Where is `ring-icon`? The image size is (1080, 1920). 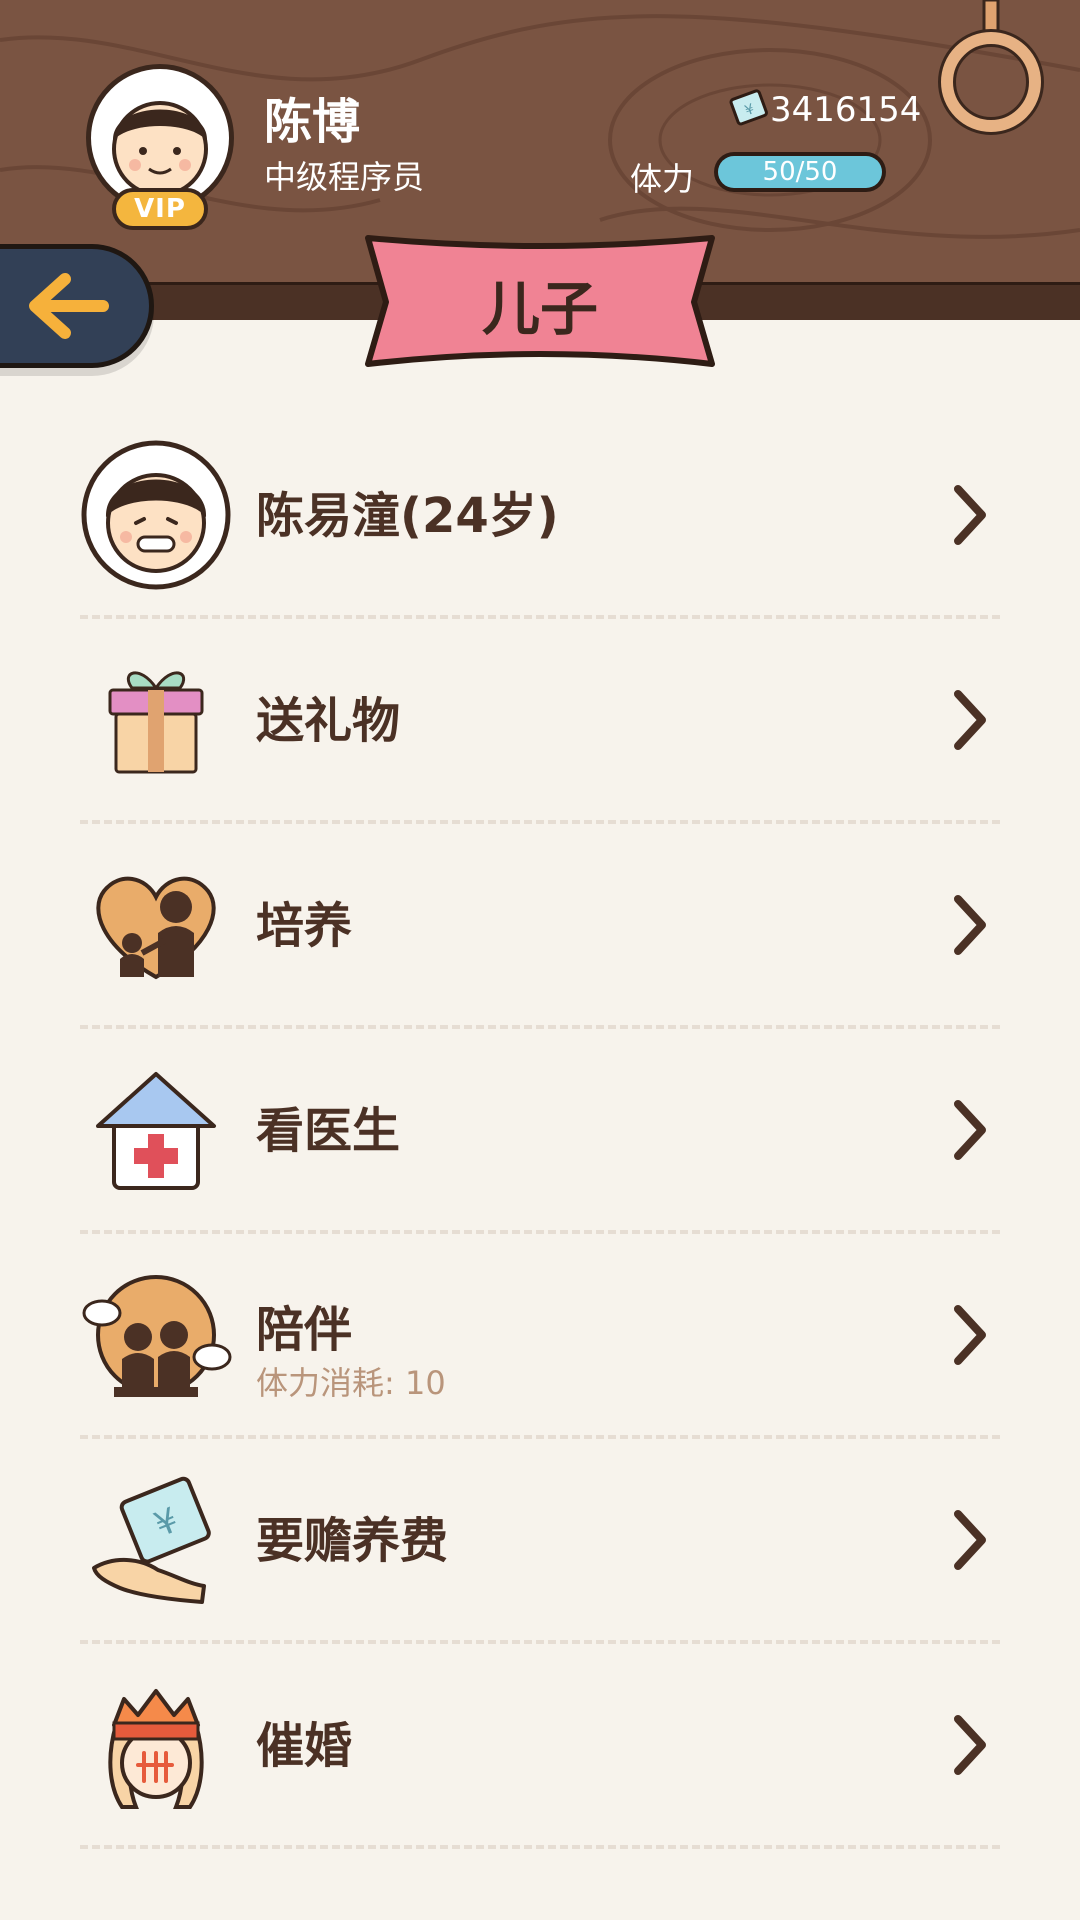 ring-icon is located at coordinates (991, 70).